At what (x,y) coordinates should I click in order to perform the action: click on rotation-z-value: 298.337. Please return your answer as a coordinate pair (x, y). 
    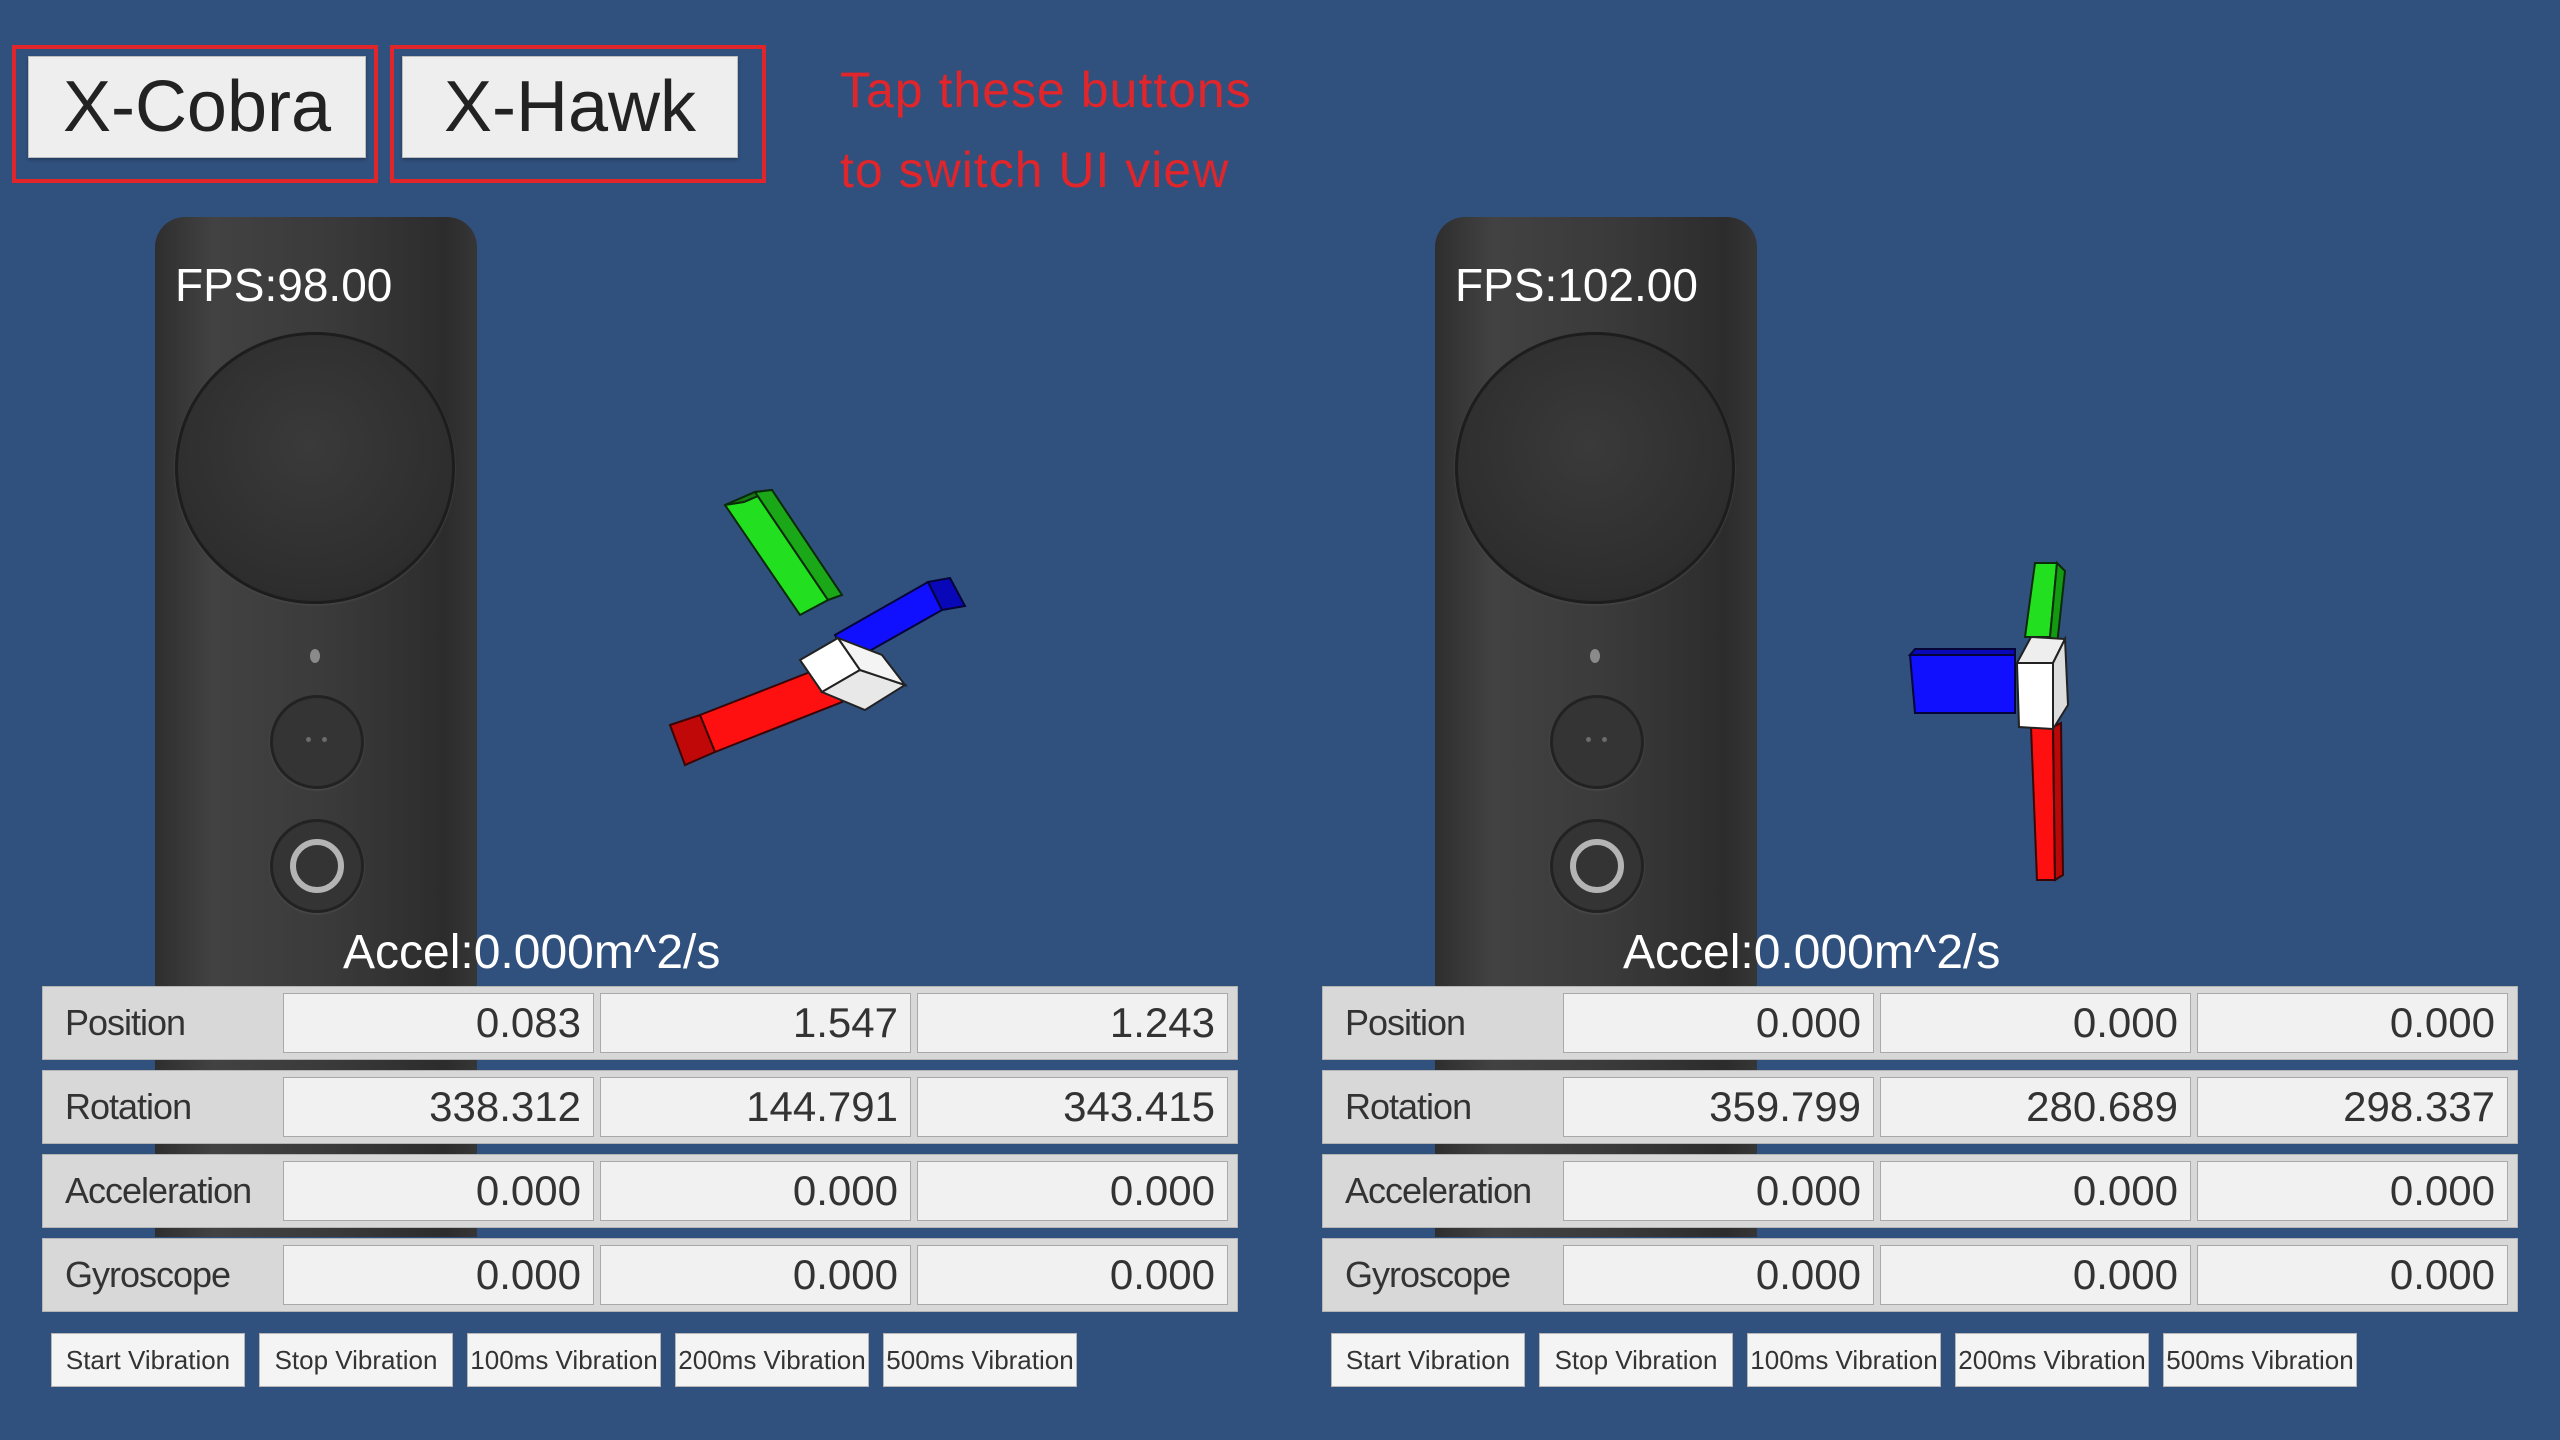
    Looking at the image, I should click on (2352, 1107).